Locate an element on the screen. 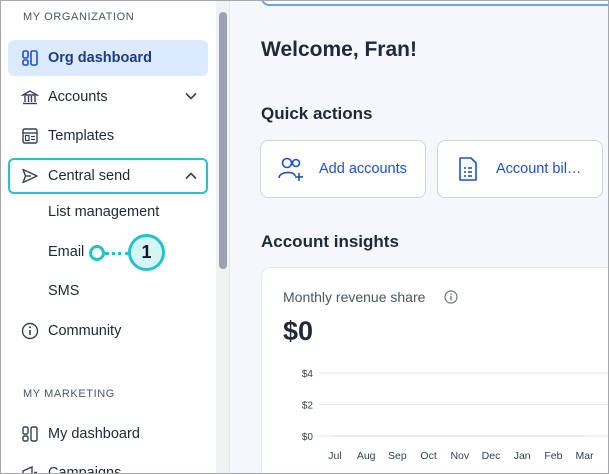  sidebar-item-community: Community is located at coordinates (108, 331).